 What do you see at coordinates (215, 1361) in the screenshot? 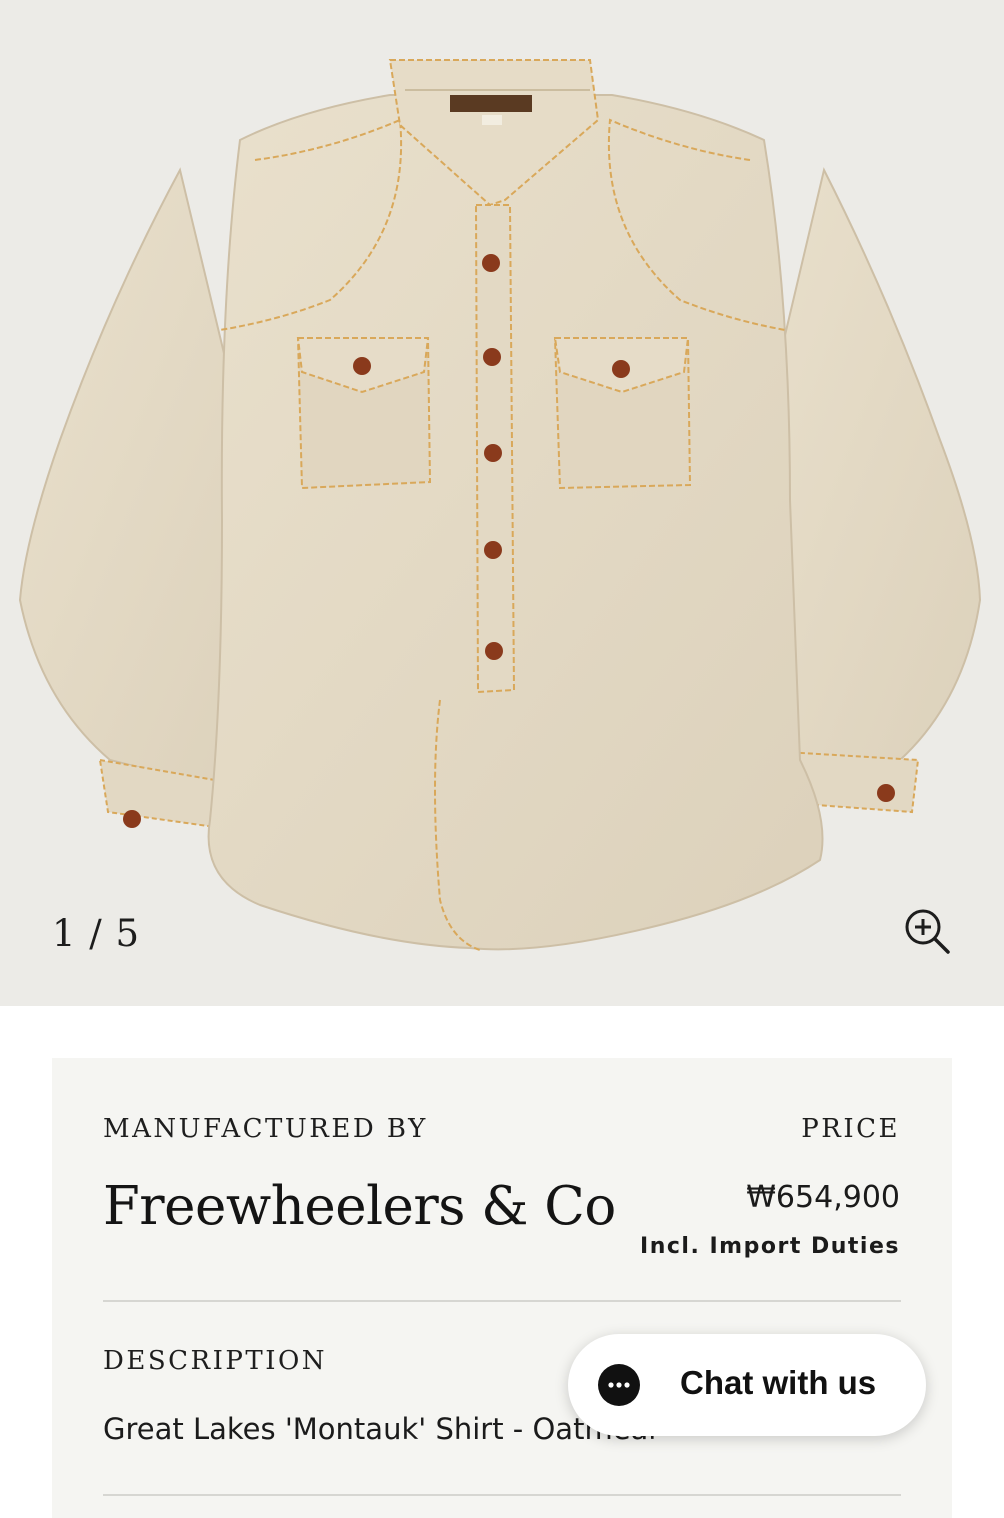
I see `description-label: DESCRIPTION` at bounding box center [215, 1361].